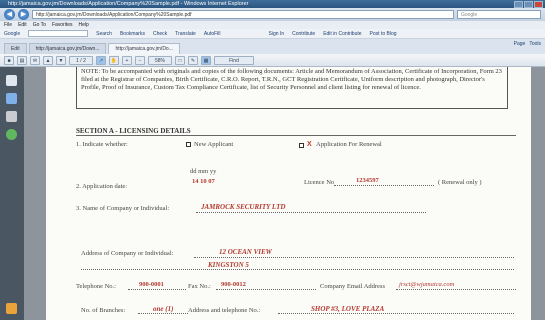  I want to click on bookmarks-icon, so click(11, 98).